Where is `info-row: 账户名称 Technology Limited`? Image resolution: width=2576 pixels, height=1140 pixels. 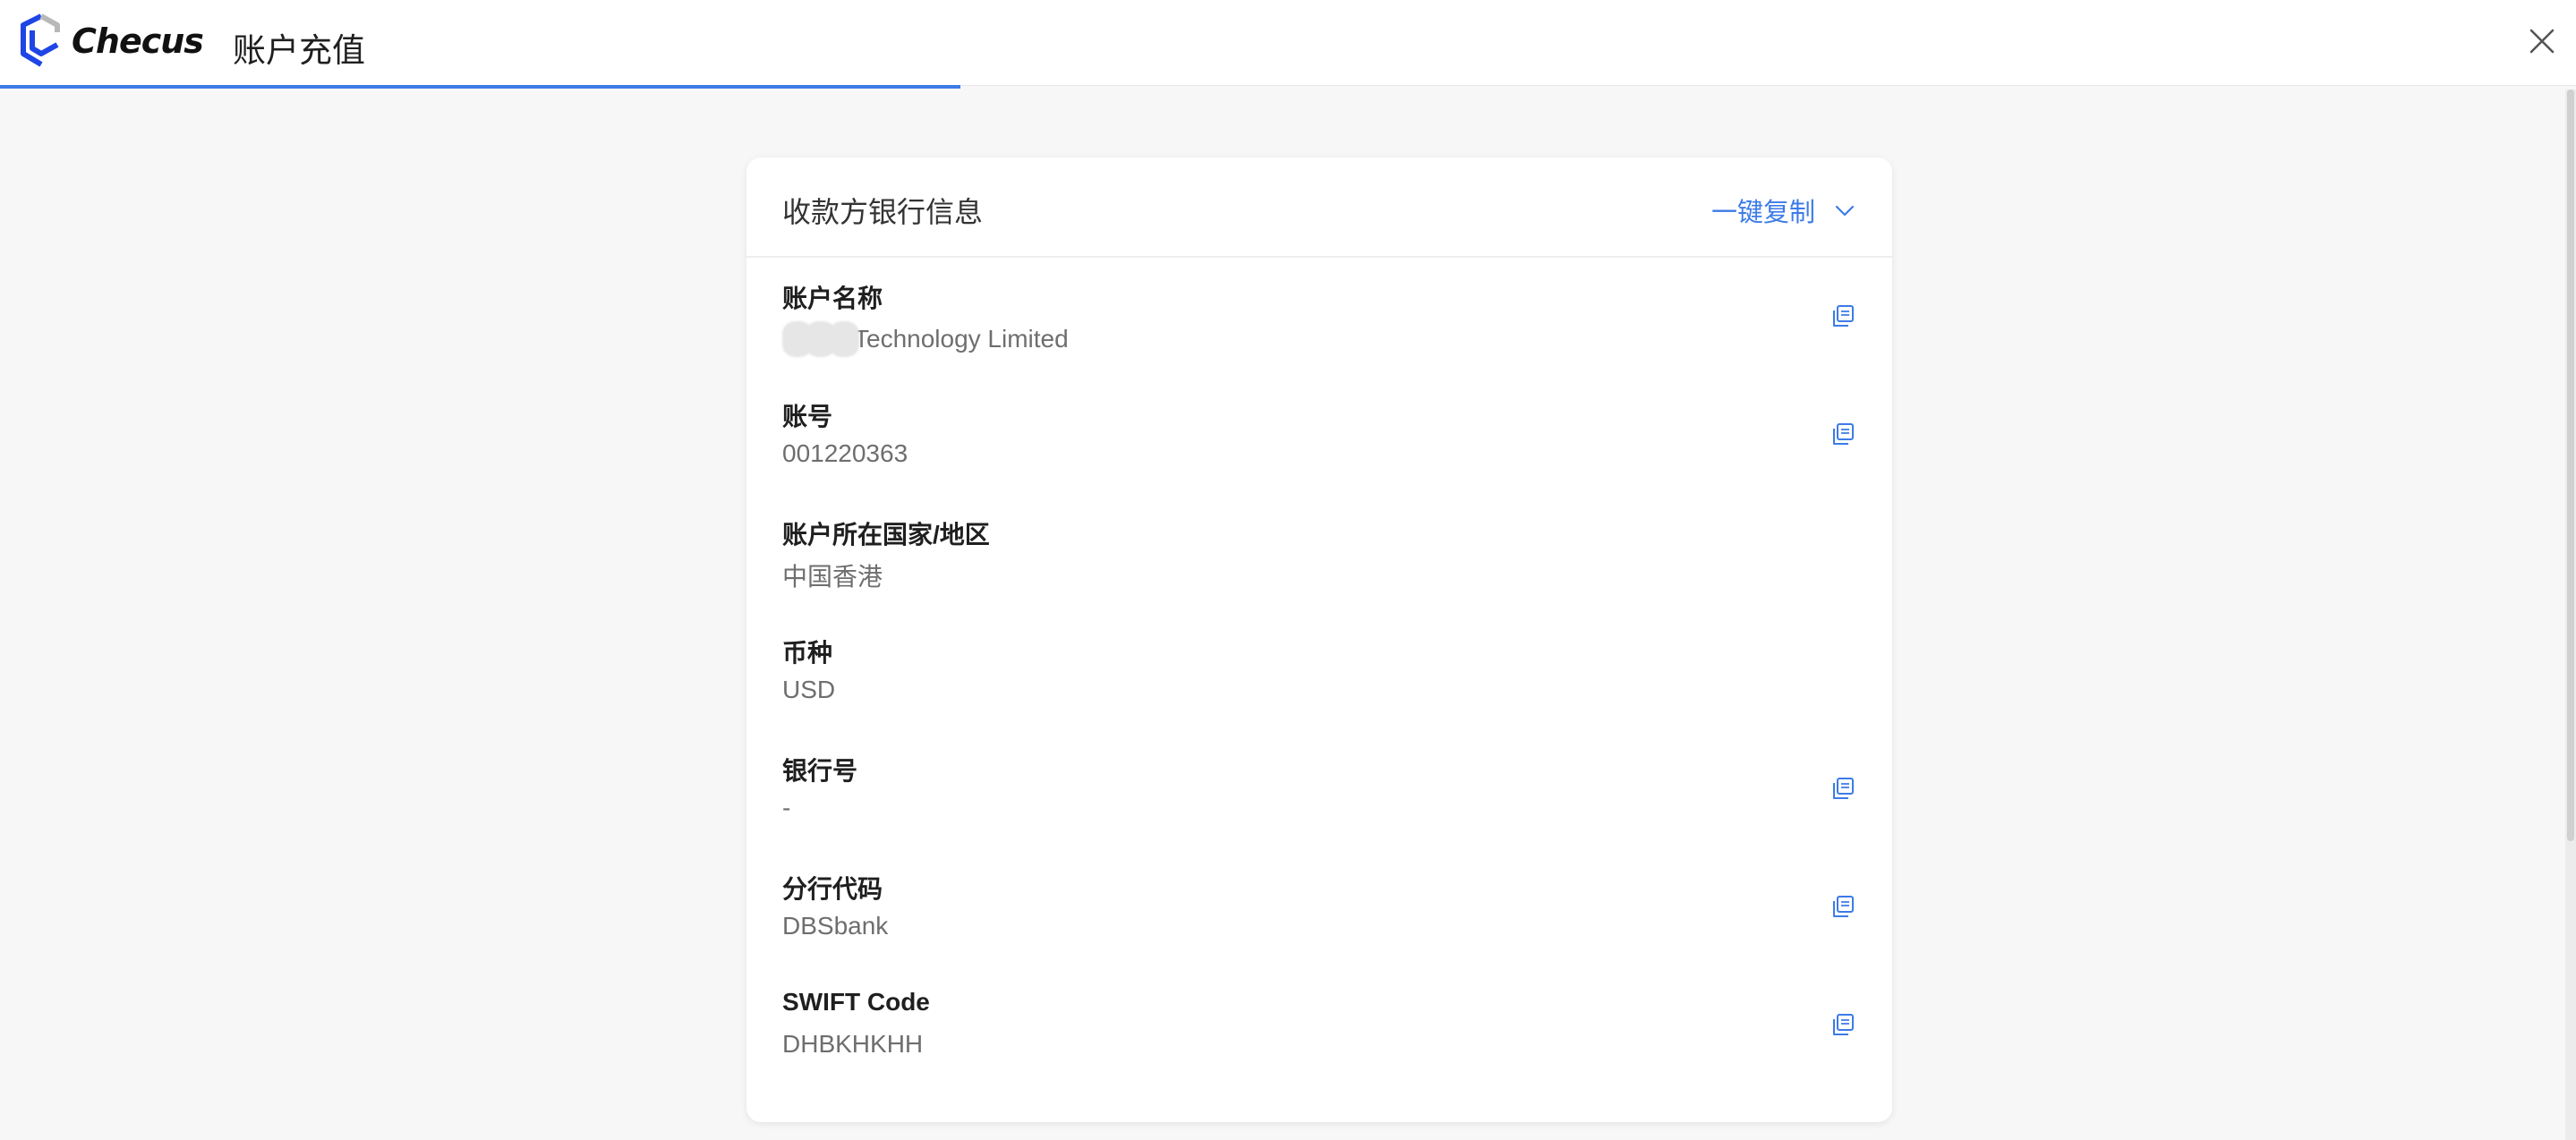
info-row: 账户名称 Technology Limited is located at coordinates (1319, 317).